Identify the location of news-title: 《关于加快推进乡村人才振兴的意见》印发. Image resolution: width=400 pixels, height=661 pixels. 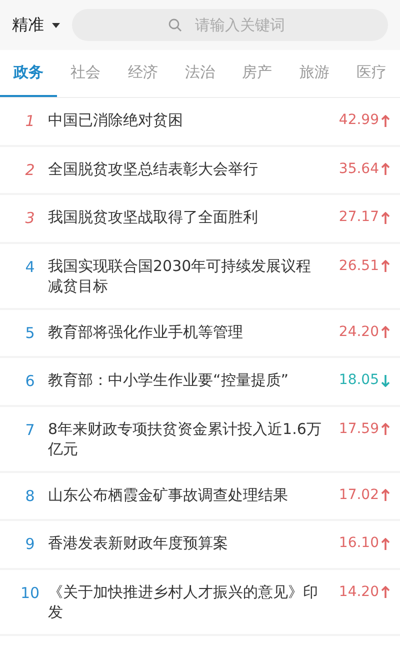
(183, 602).